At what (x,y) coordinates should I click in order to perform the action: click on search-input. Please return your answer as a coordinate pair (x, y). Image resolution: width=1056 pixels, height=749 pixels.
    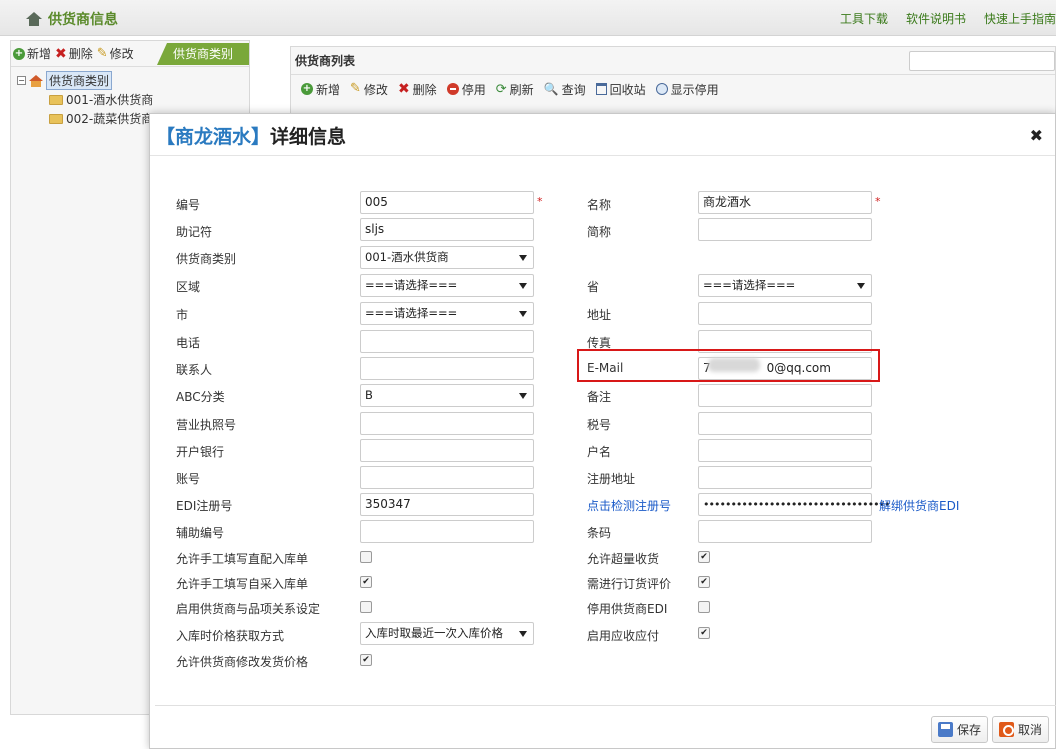
    Looking at the image, I should click on (982, 61).